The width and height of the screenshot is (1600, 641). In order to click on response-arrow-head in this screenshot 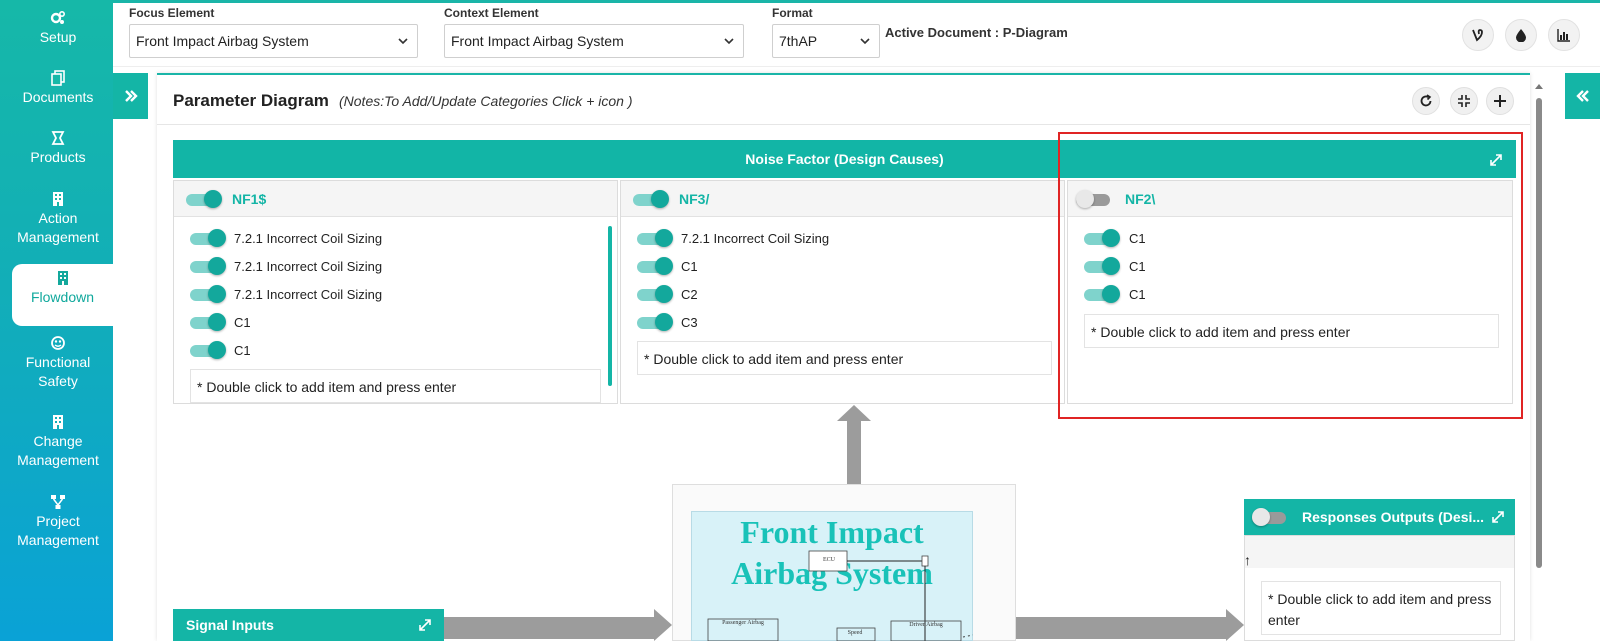, I will do `click(1235, 625)`.